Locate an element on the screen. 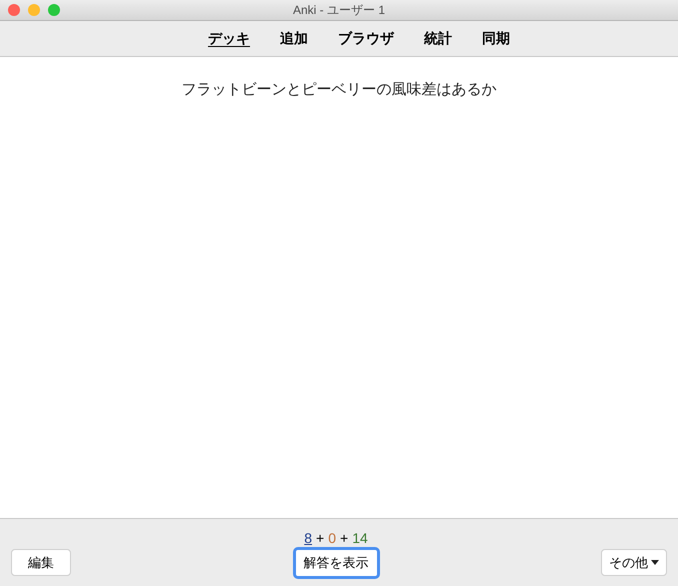 The height and width of the screenshot is (586, 678). more-button: その他 is located at coordinates (634, 562).